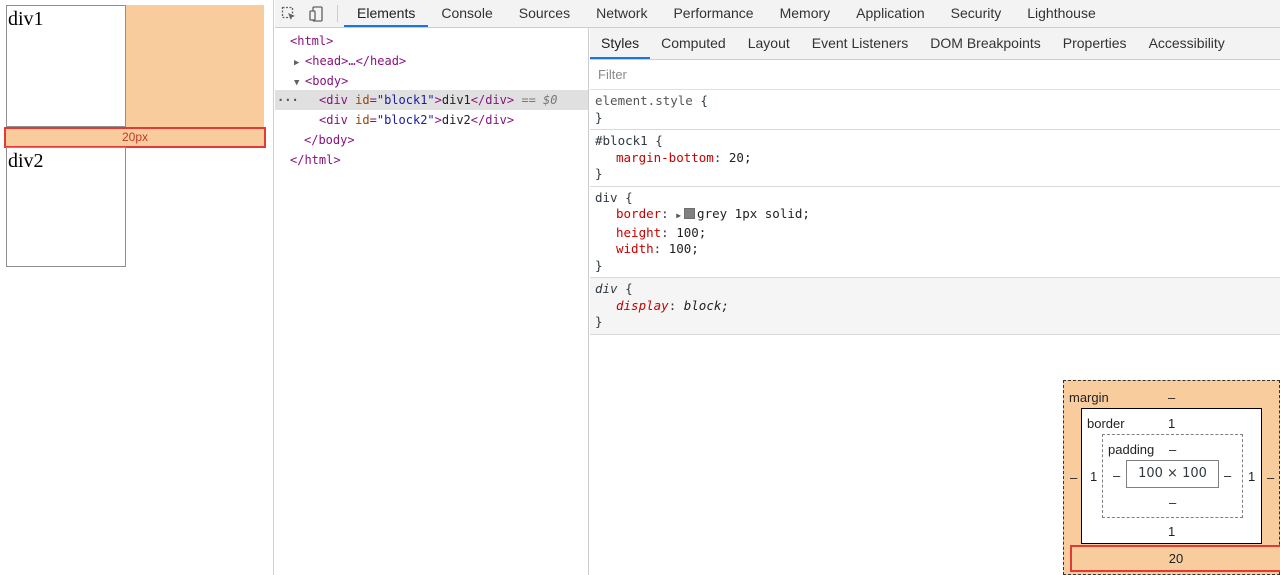 The height and width of the screenshot is (575, 1280). Describe the element at coordinates (635, 248) in the screenshot. I see `property-name: width` at that location.